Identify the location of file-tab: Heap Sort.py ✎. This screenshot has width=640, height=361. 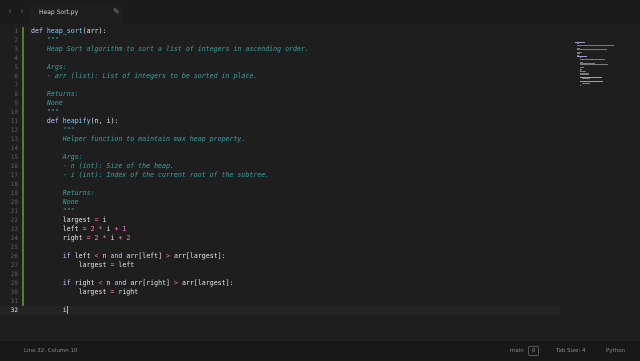
(76, 14).